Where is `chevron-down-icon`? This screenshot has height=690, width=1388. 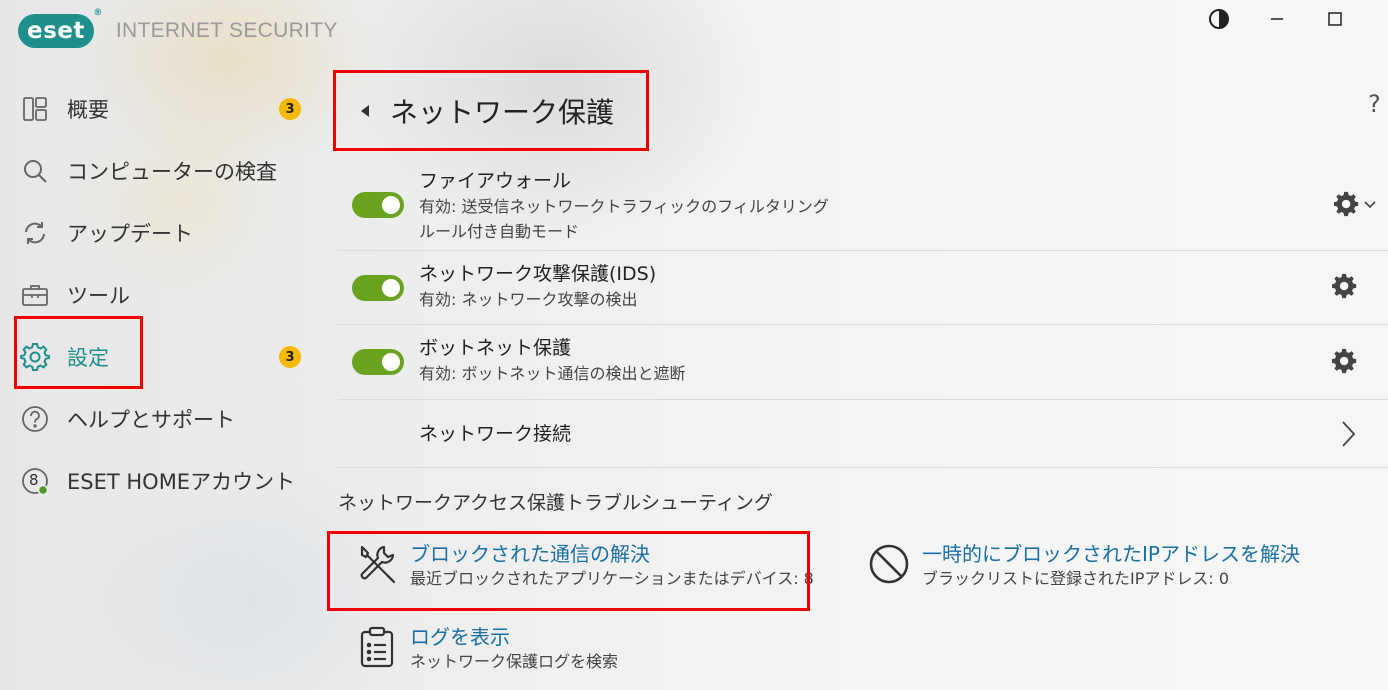 chevron-down-icon is located at coordinates (1370, 205).